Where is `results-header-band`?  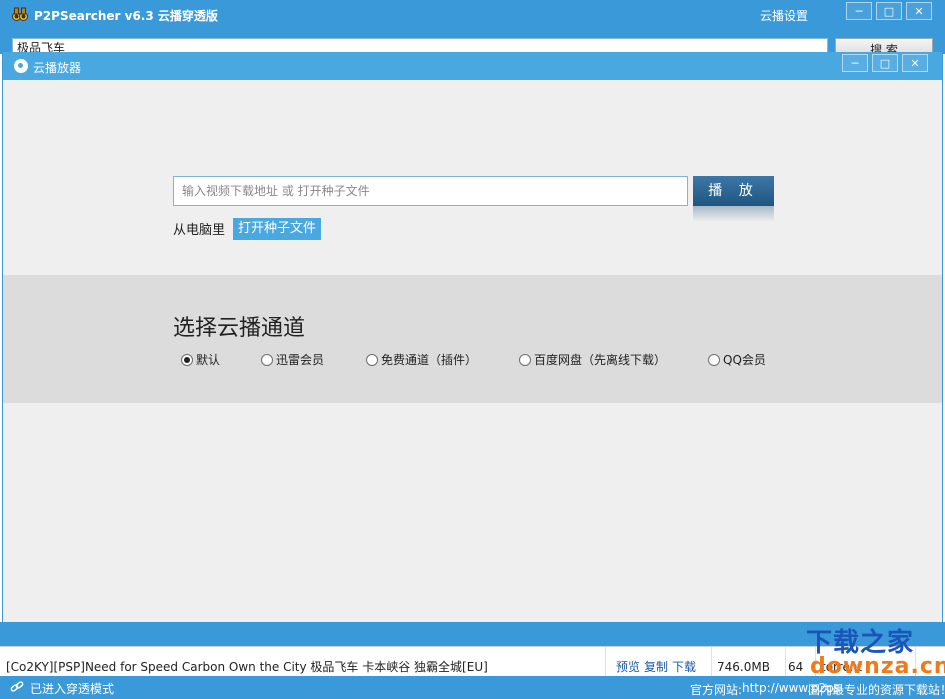
results-header-band is located at coordinates (472, 634).